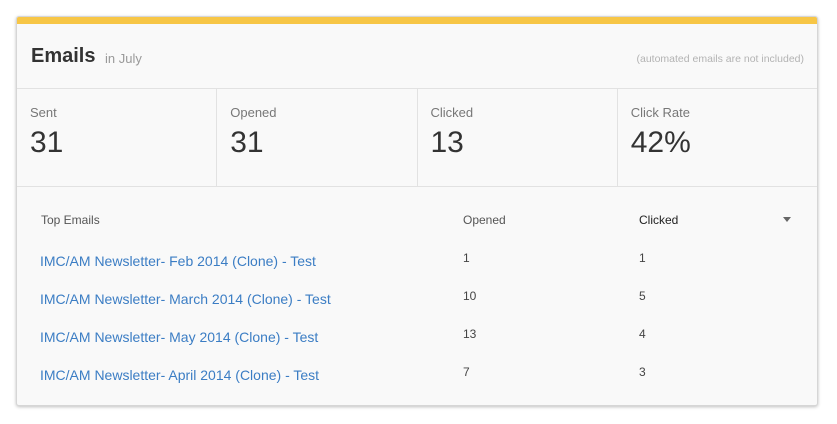 The image size is (837, 424). What do you see at coordinates (717, 137) in the screenshot?
I see `stat-click-rate: Click Rate 42%` at bounding box center [717, 137].